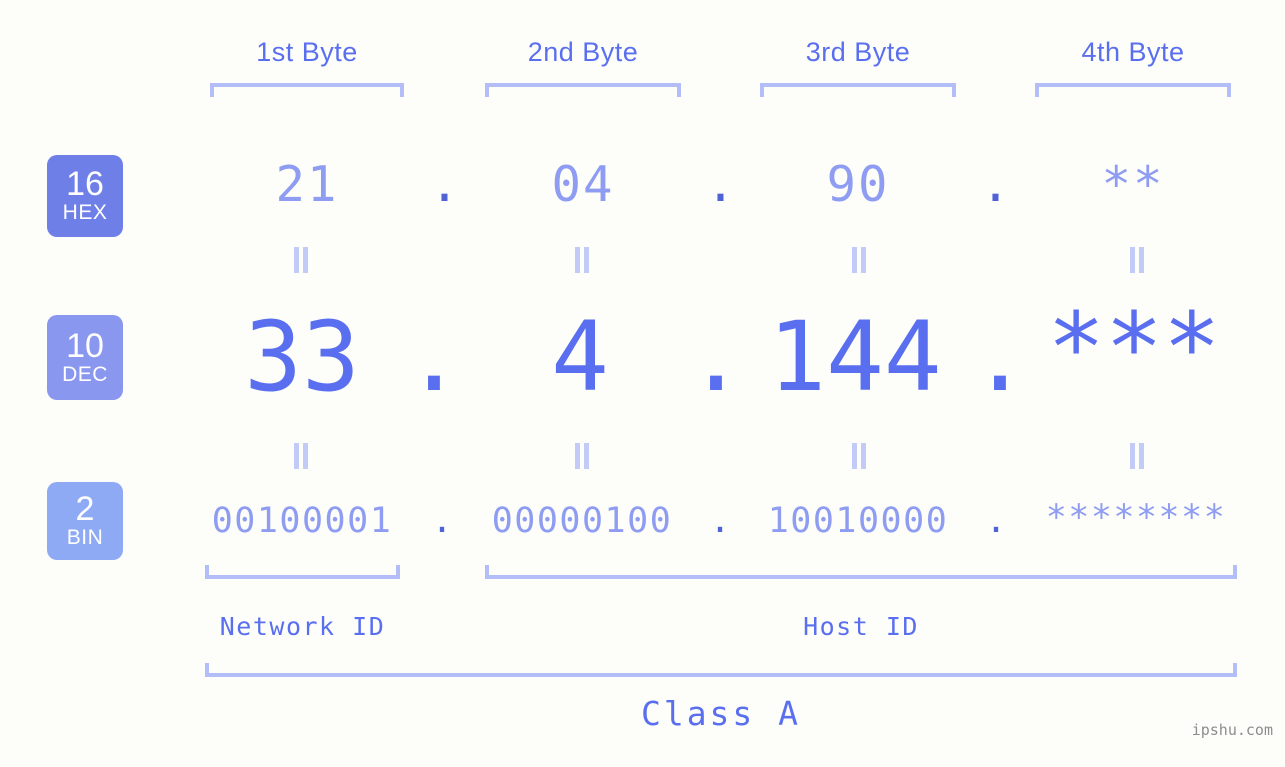 The height and width of the screenshot is (767, 1285). I want to click on base-badge-bin-number: 2, so click(85, 509).